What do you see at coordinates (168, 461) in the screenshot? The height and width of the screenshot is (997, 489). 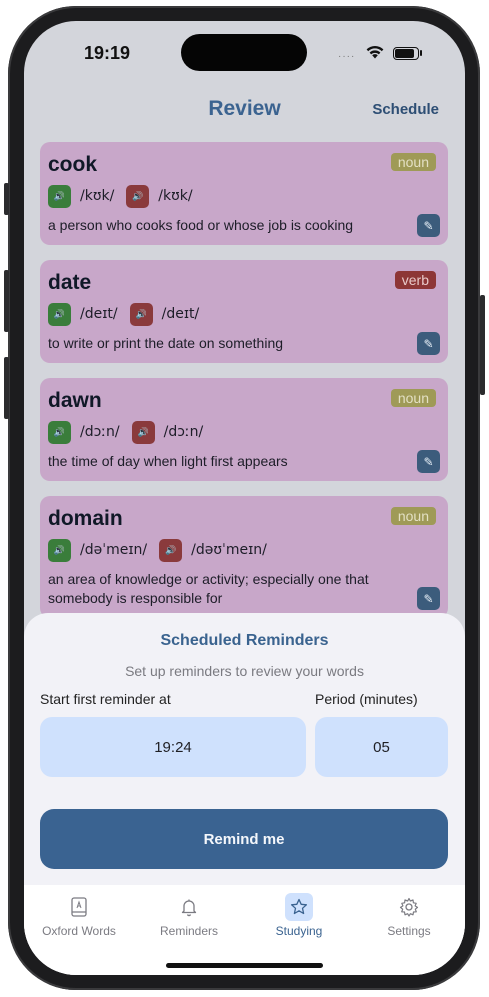 I see `definition: the time of day when light first appears` at bounding box center [168, 461].